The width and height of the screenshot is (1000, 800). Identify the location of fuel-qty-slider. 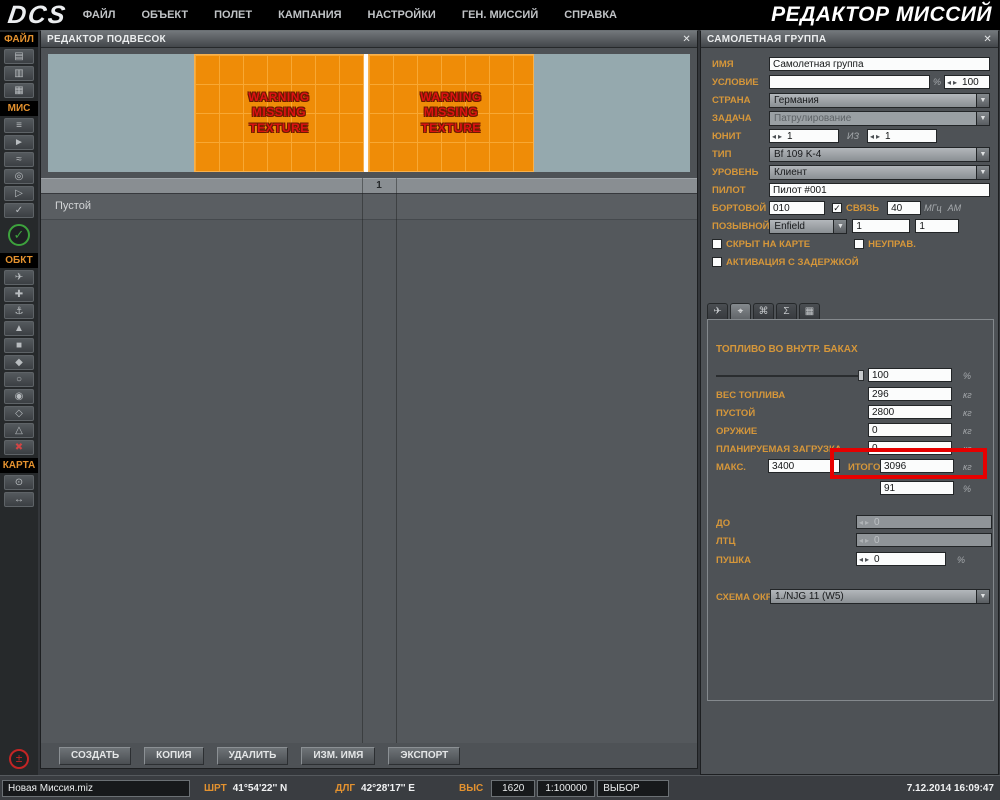
(790, 375).